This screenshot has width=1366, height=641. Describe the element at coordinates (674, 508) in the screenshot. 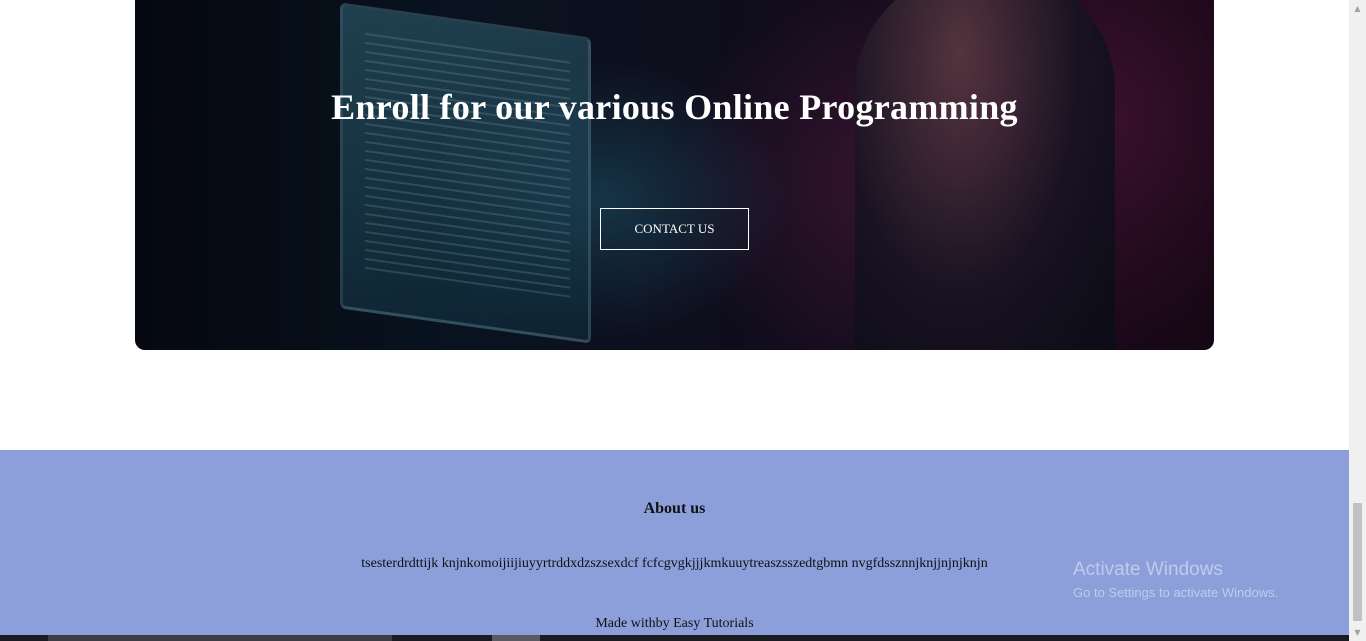

I see `about-heading: About us` at that location.